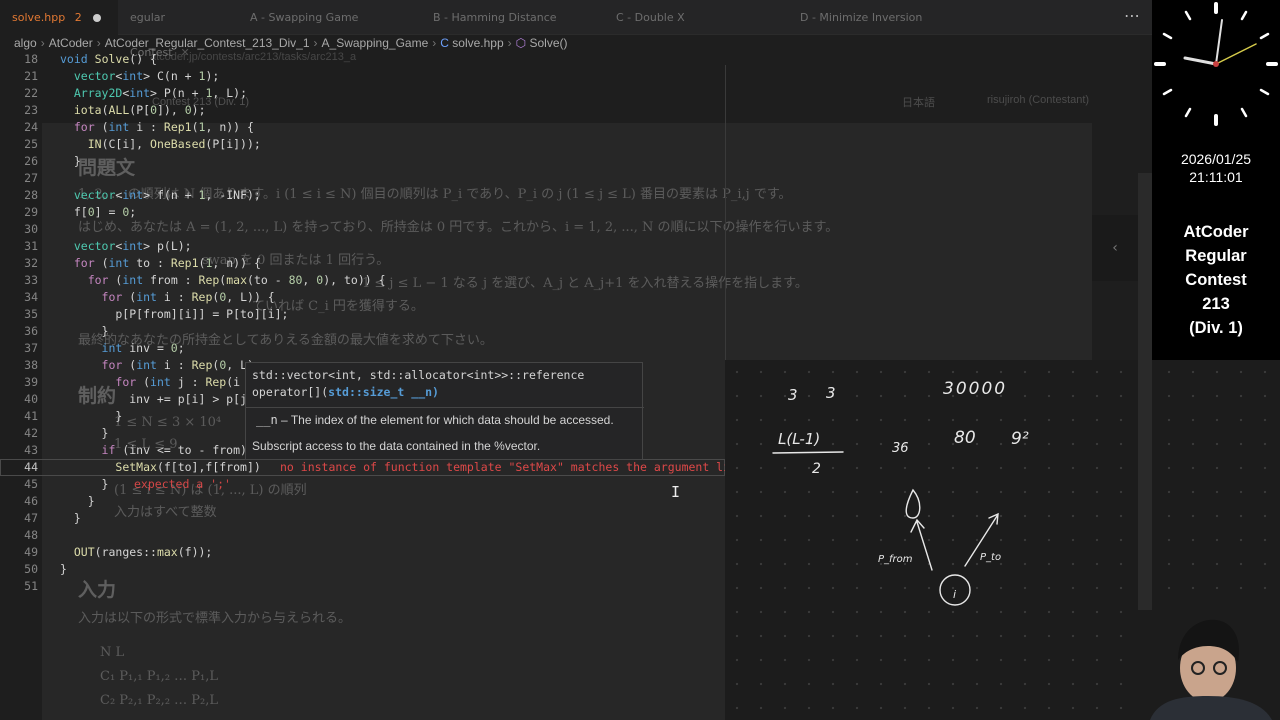 This screenshot has height=720, width=1280. Describe the element at coordinates (31, 501) in the screenshot. I see `line-number: 46` at that location.